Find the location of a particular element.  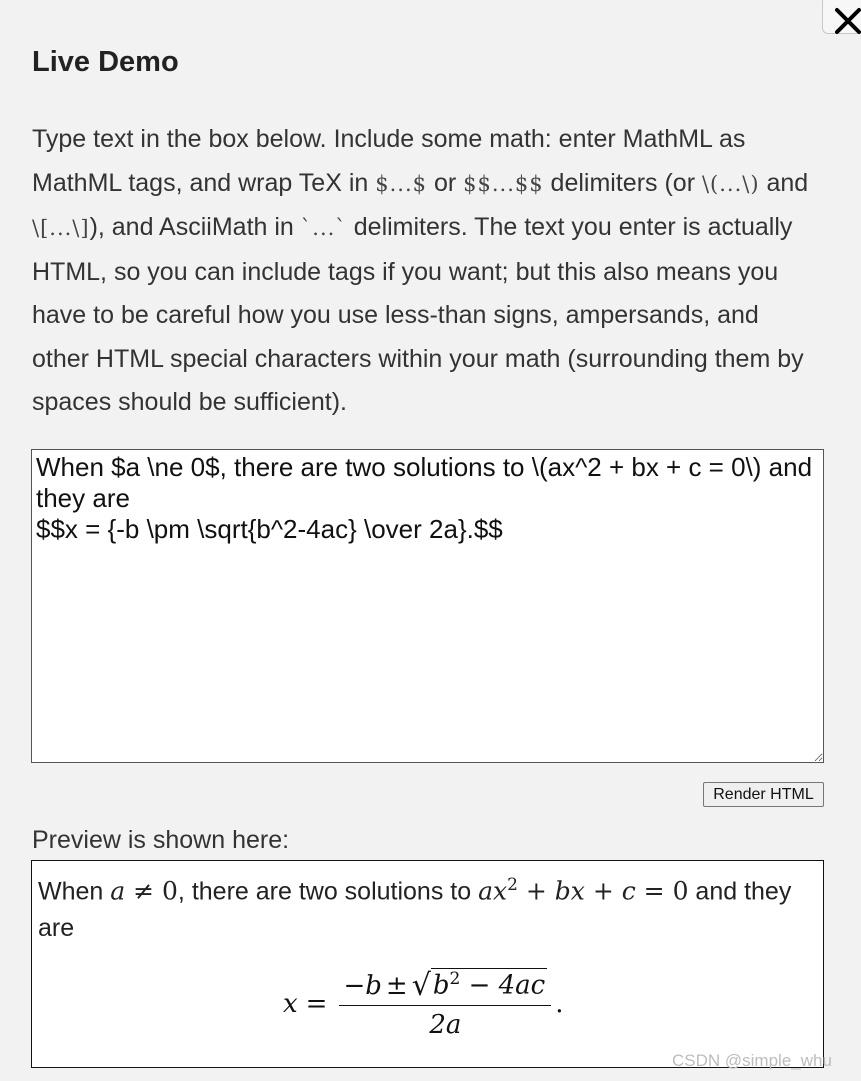

dialog-title: Live Demo is located at coordinates (105, 62).